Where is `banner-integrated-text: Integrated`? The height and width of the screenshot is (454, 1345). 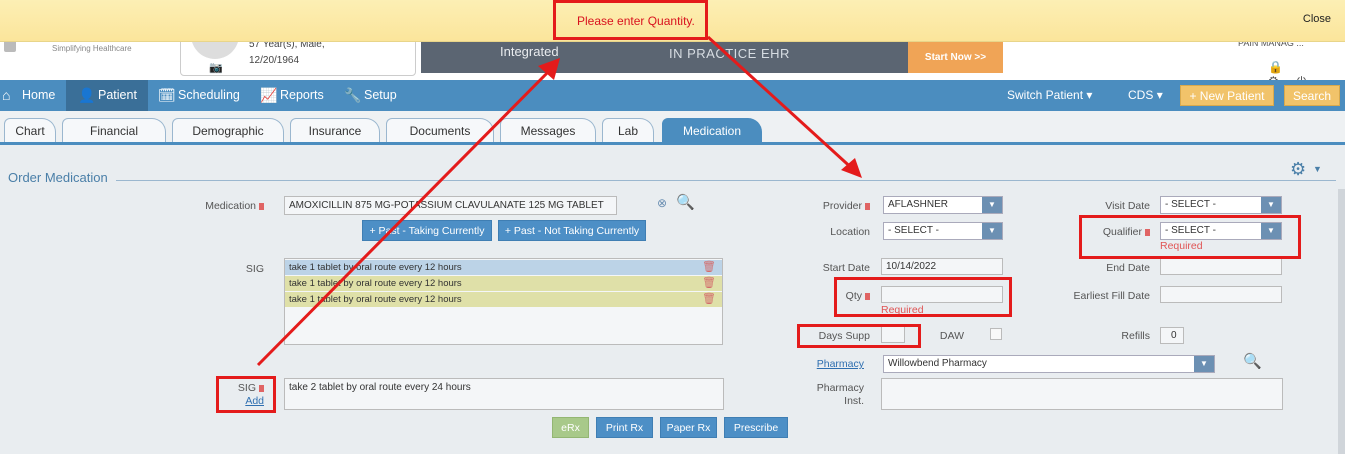 banner-integrated-text: Integrated is located at coordinates (529, 51).